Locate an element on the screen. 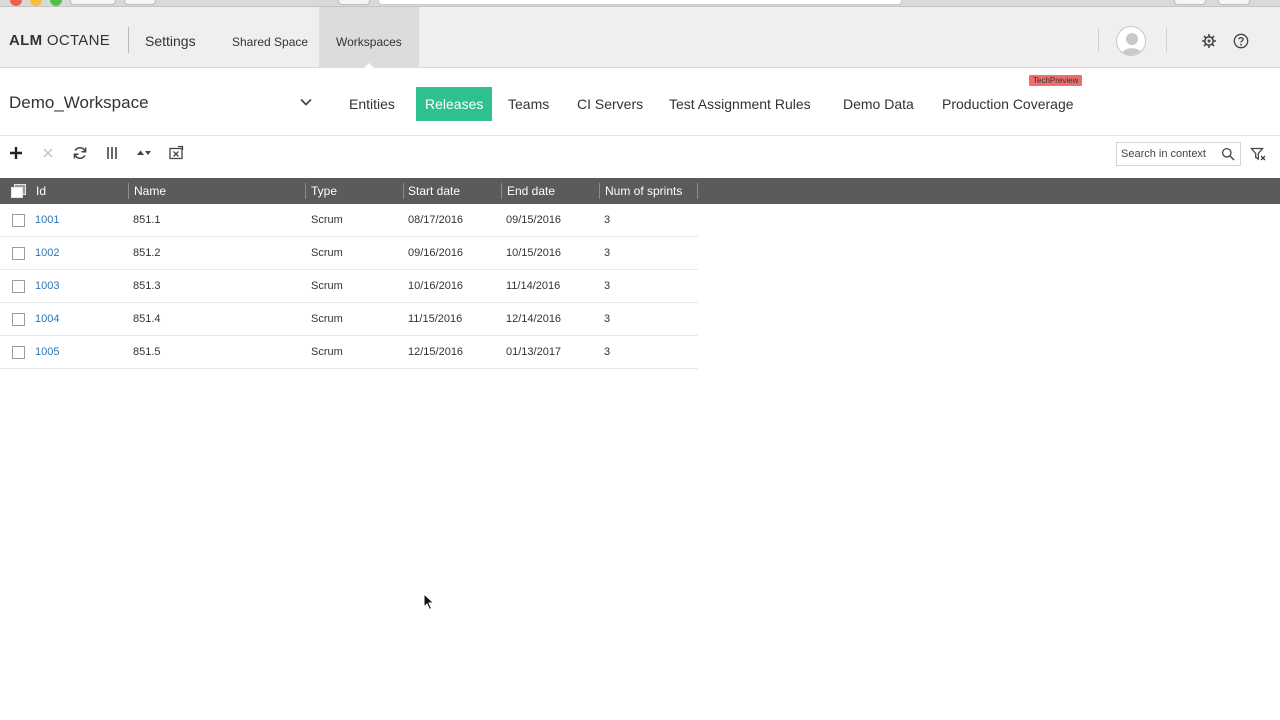  table-row: 1004 851.4 Scrum 11/15/2016 12/14/2016 3 is located at coordinates (349, 319).